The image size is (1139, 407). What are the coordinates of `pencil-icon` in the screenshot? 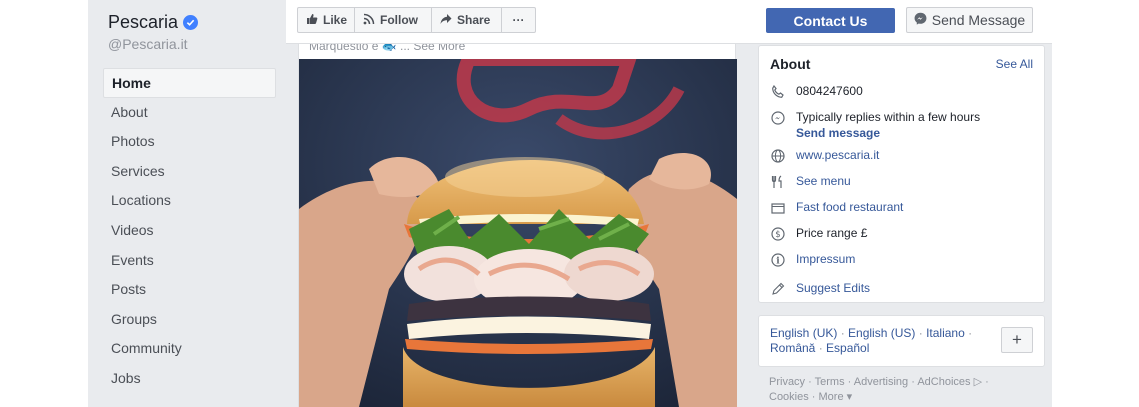 It's located at (778, 289).